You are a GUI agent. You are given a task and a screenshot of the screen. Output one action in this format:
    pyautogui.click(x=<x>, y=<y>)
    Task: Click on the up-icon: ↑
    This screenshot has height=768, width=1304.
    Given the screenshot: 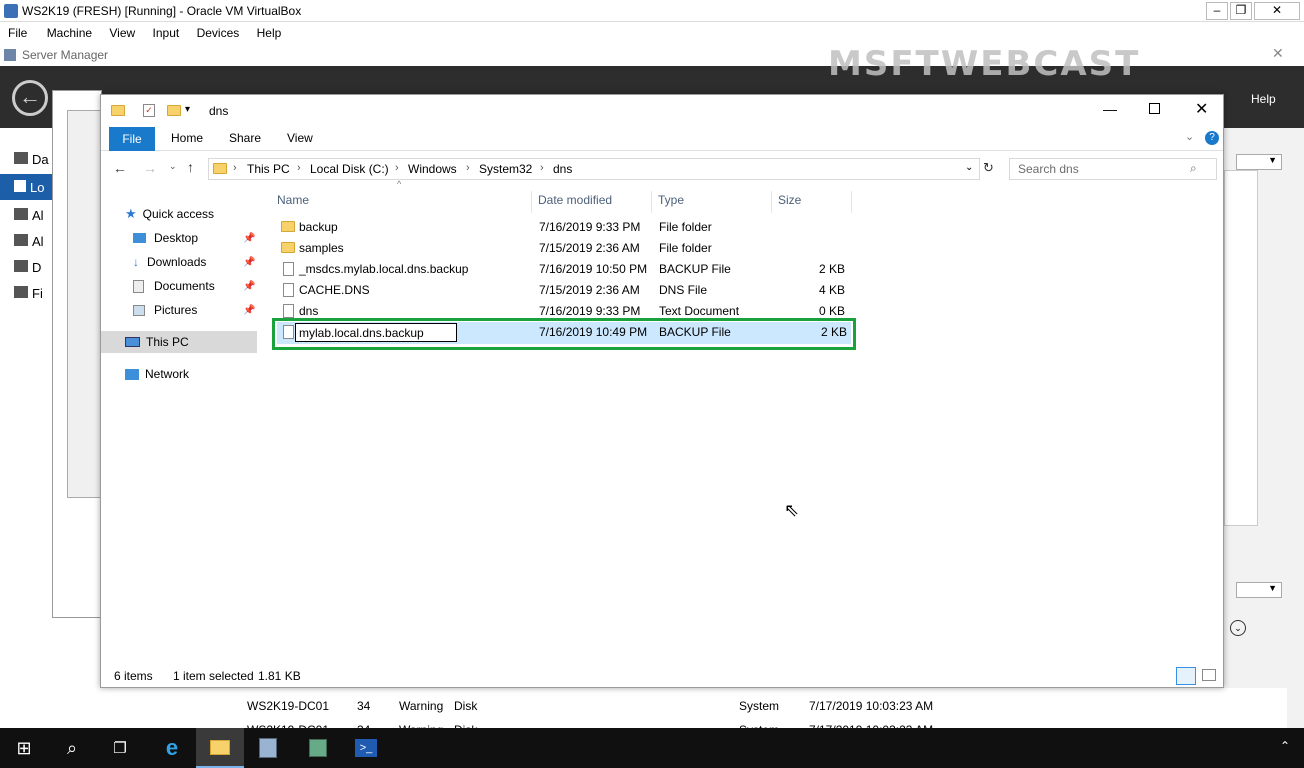 What is the action you would take?
    pyautogui.click(x=190, y=167)
    